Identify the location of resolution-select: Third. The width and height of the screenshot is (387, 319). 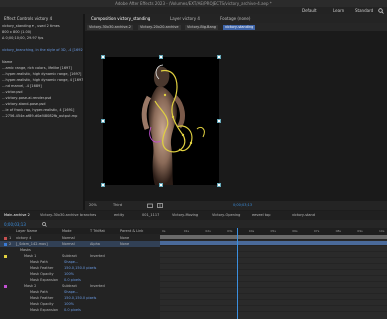
(117, 205).